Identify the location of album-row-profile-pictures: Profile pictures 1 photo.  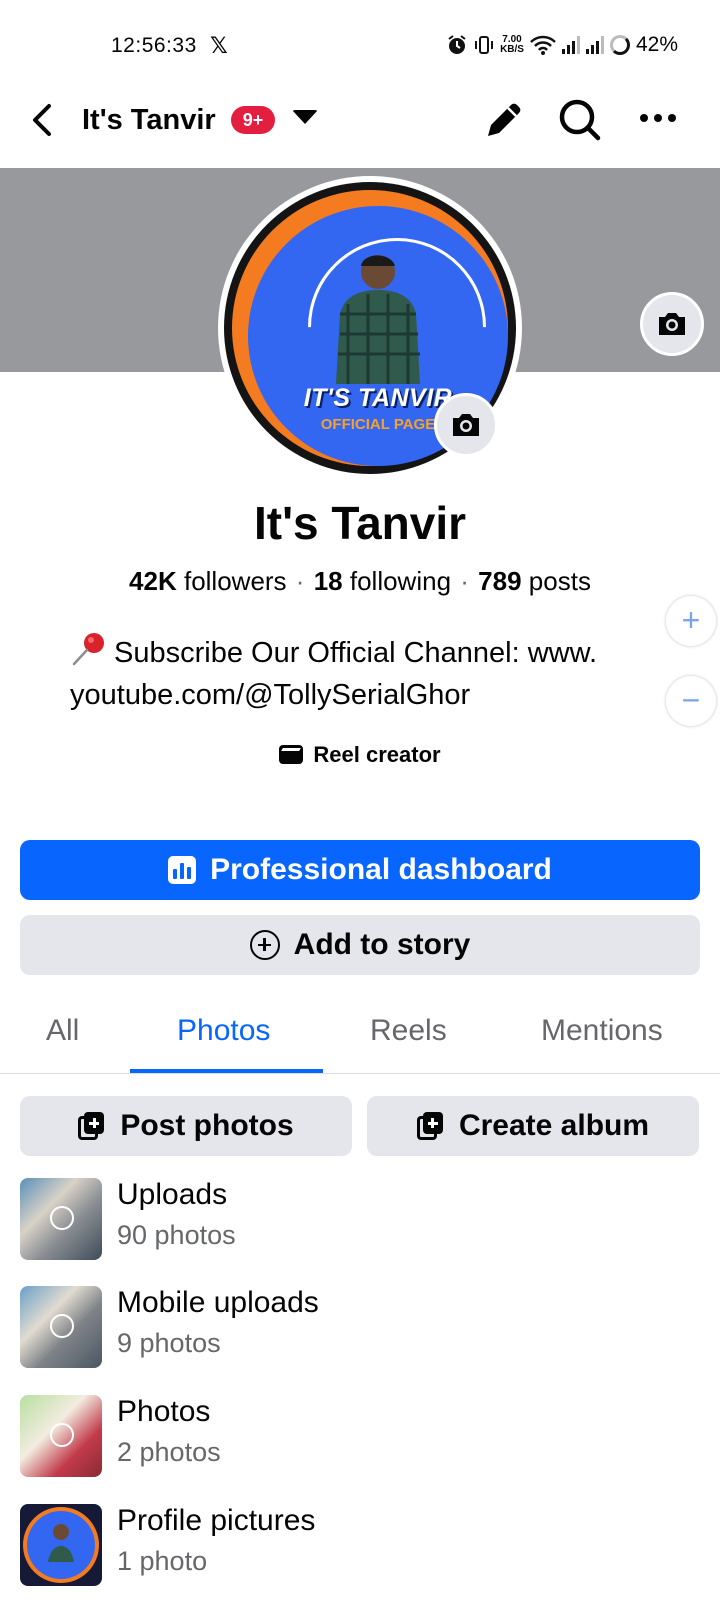
(360, 1546).